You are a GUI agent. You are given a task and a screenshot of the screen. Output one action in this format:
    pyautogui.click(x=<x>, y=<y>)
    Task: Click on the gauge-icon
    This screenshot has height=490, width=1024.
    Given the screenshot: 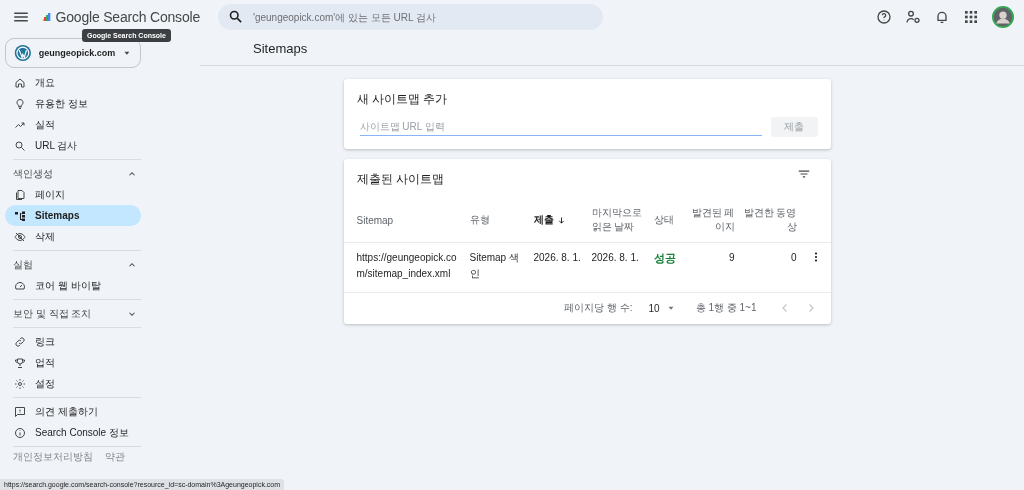 What is the action you would take?
    pyautogui.click(x=20, y=285)
    